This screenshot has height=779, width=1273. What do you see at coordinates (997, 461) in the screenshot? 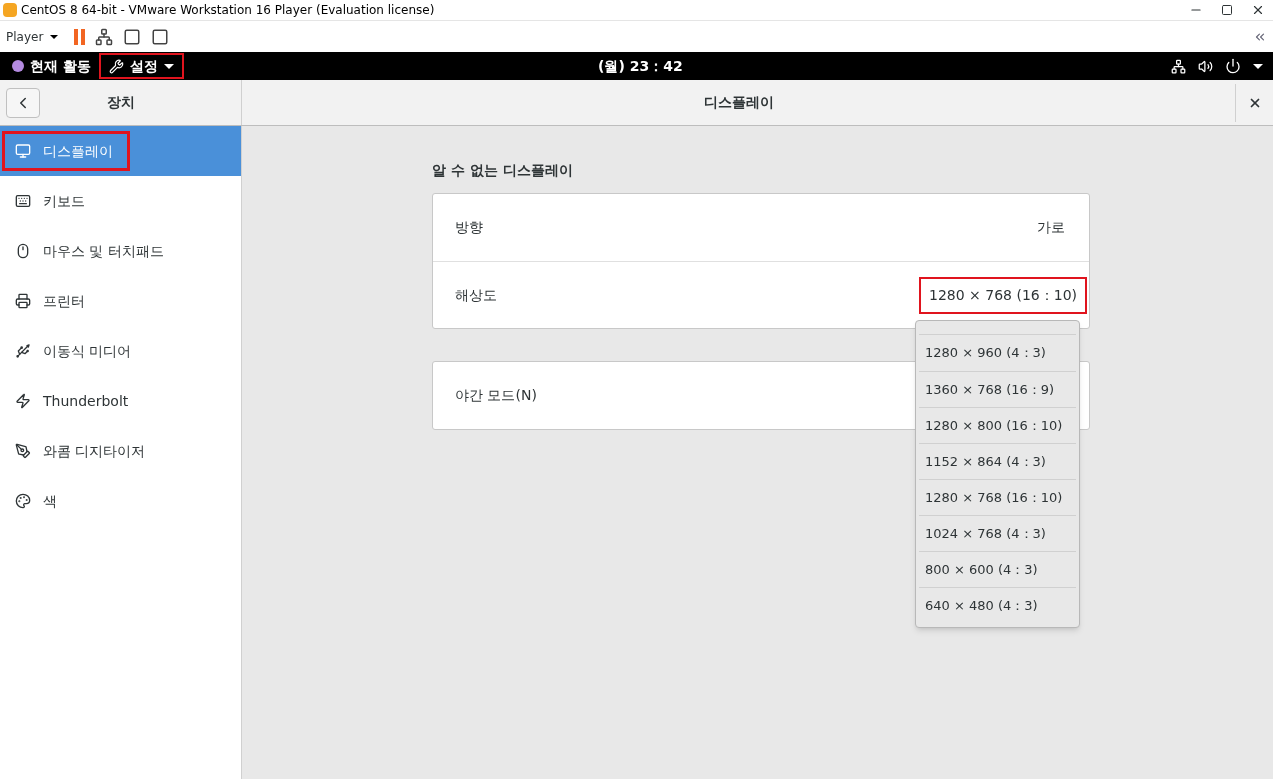
I see `resolution-option: 1152 × 864 (4：3)` at bounding box center [997, 461].